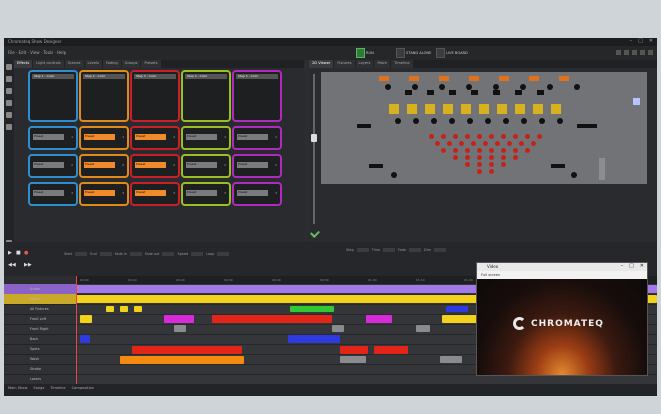 The height and width of the screenshot is (414, 661). What do you see at coordinates (364, 126) in the screenshot?
I see `fixture-bar-left` at bounding box center [364, 126].